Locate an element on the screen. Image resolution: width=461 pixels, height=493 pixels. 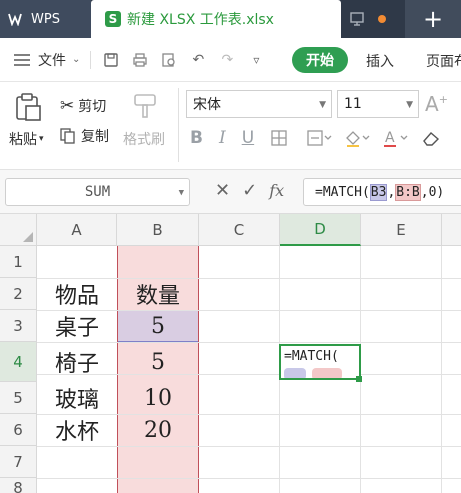
row-header-6: 6 is located at coordinates (18, 430).